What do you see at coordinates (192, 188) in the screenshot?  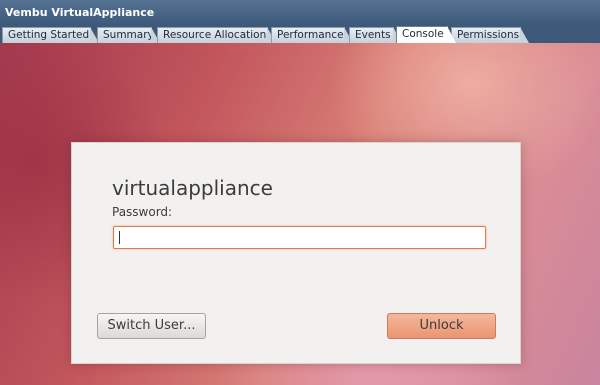 I see `username-label: virtualappliance` at bounding box center [192, 188].